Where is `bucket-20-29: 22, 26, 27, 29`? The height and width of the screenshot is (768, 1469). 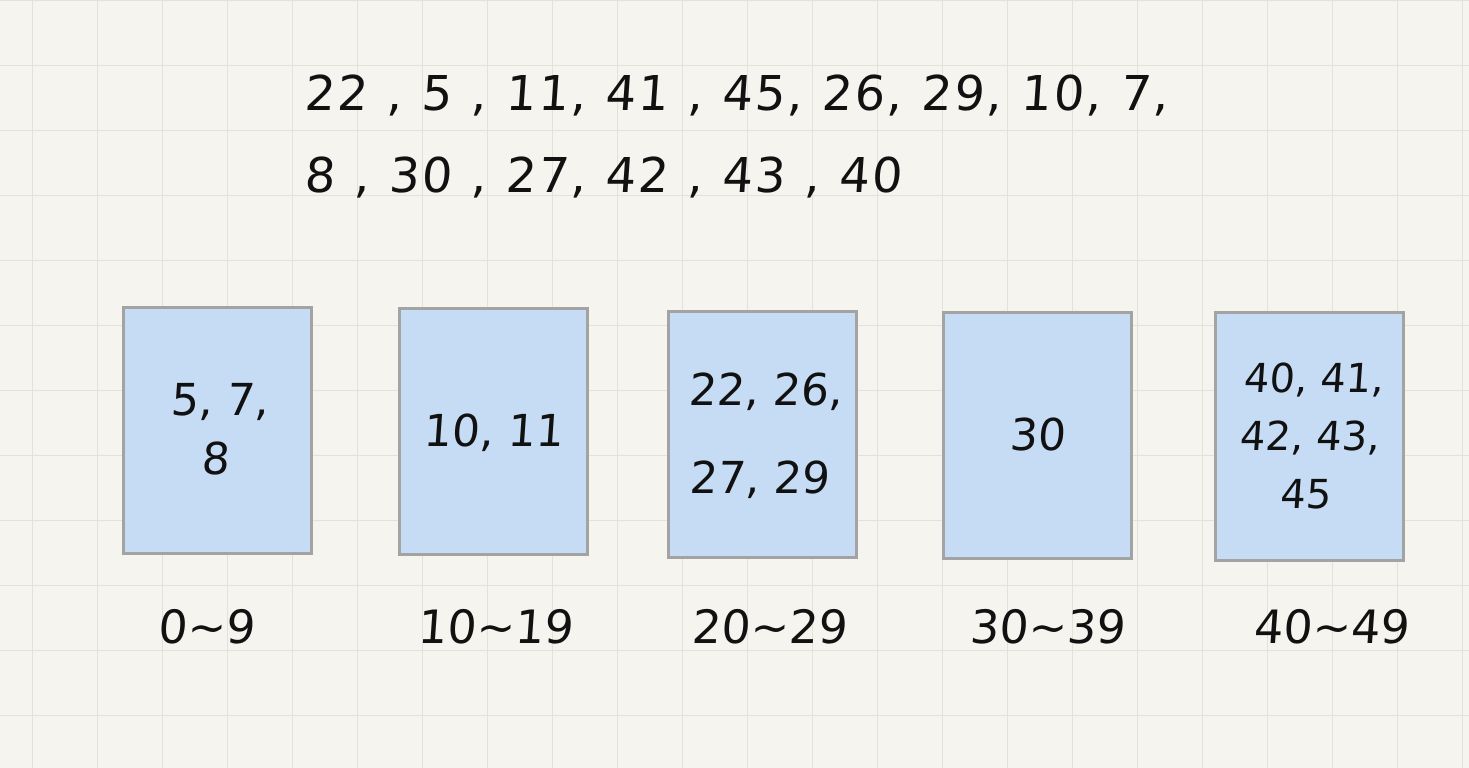 bucket-20-29: 22, 26, 27, 29 is located at coordinates (762, 434).